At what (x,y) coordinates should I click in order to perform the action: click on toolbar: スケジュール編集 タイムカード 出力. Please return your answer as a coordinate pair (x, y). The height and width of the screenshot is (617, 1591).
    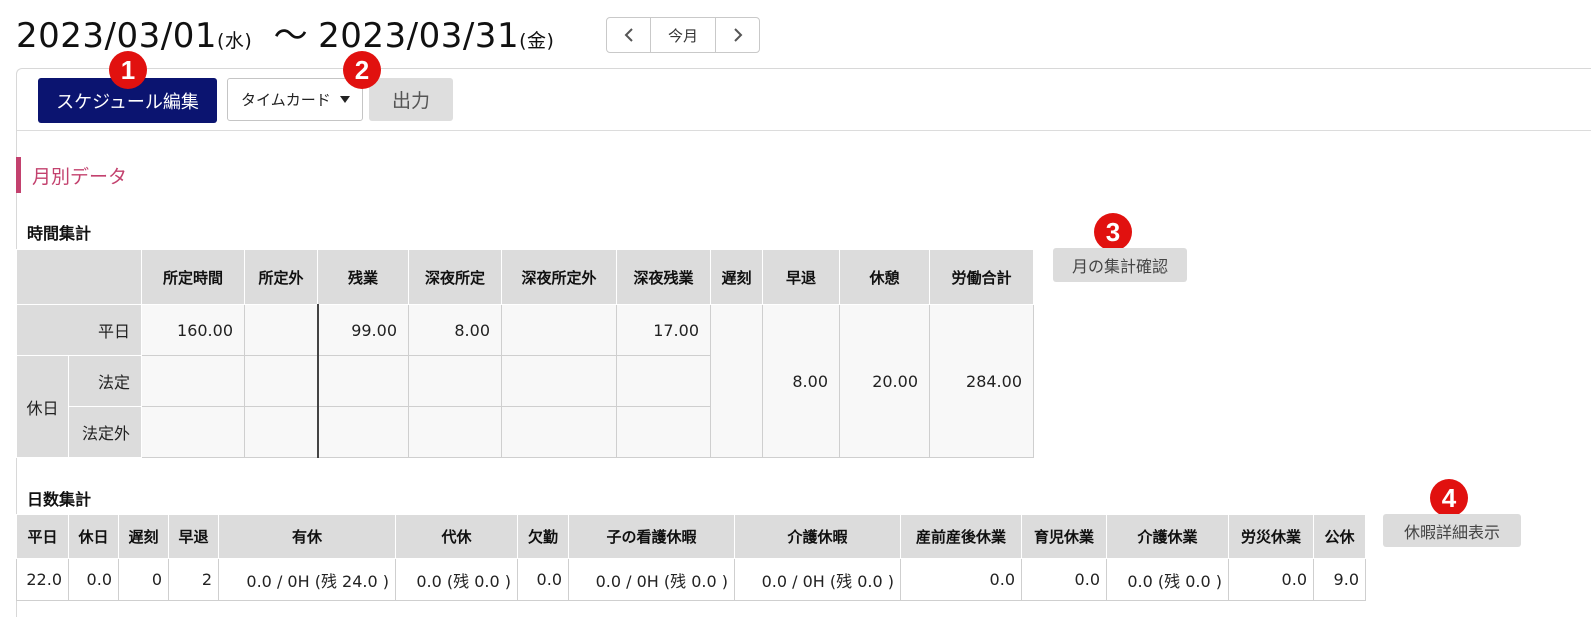
    Looking at the image, I should click on (804, 100).